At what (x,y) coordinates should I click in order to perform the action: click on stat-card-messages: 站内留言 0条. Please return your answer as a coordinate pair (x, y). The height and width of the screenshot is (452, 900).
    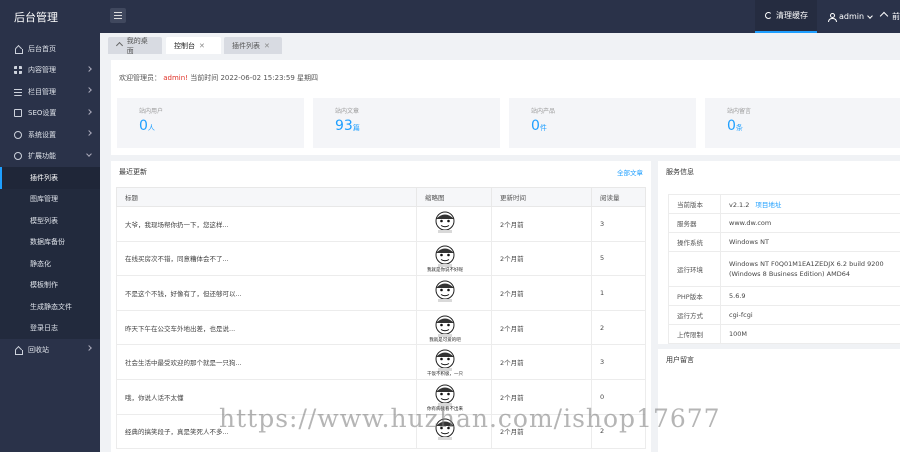
    Looking at the image, I should click on (802, 123).